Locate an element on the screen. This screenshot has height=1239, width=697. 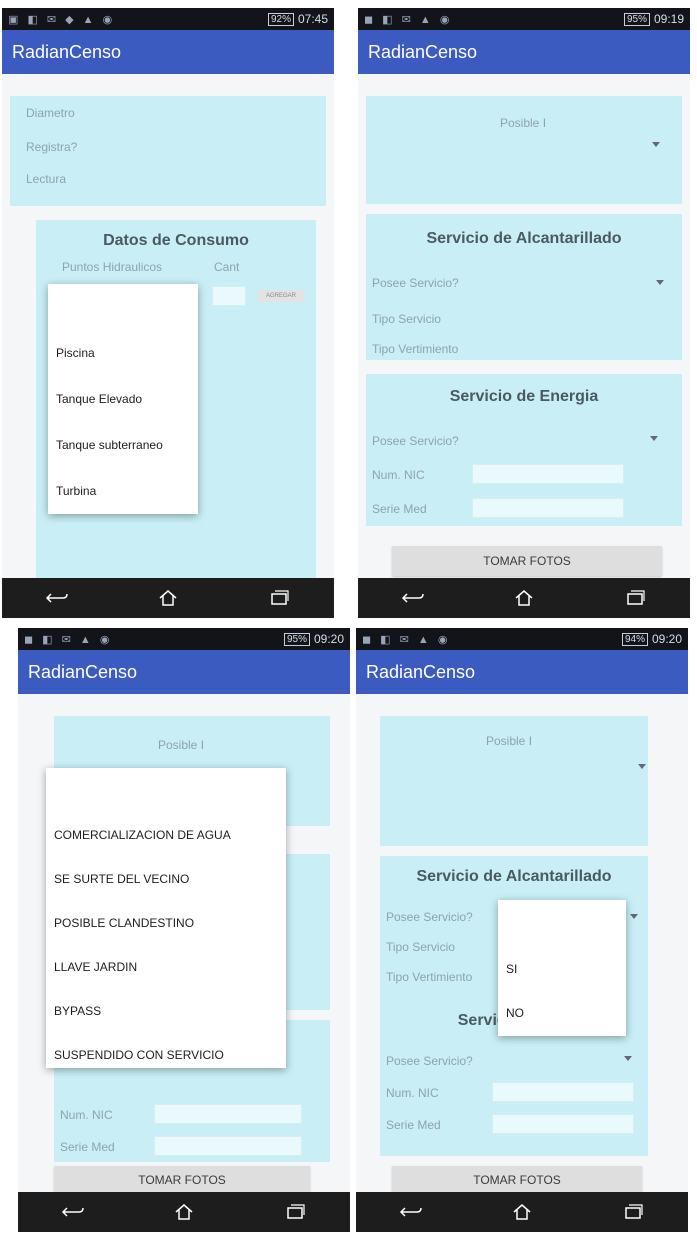
status-clock: 07:45 is located at coordinates (312, 19).